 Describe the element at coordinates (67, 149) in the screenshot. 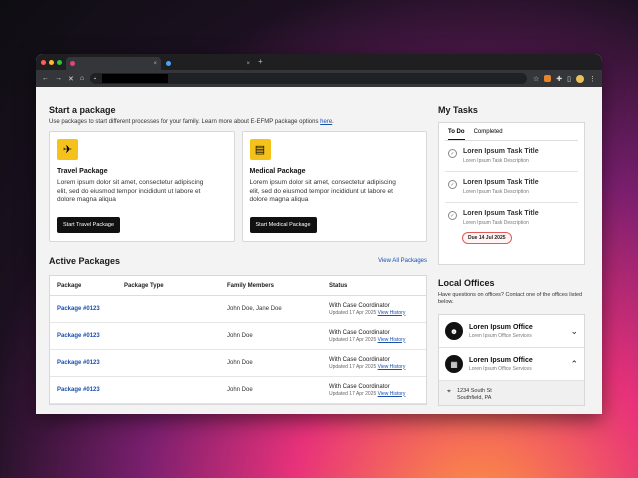

I see `airplane-icon: ✈` at that location.